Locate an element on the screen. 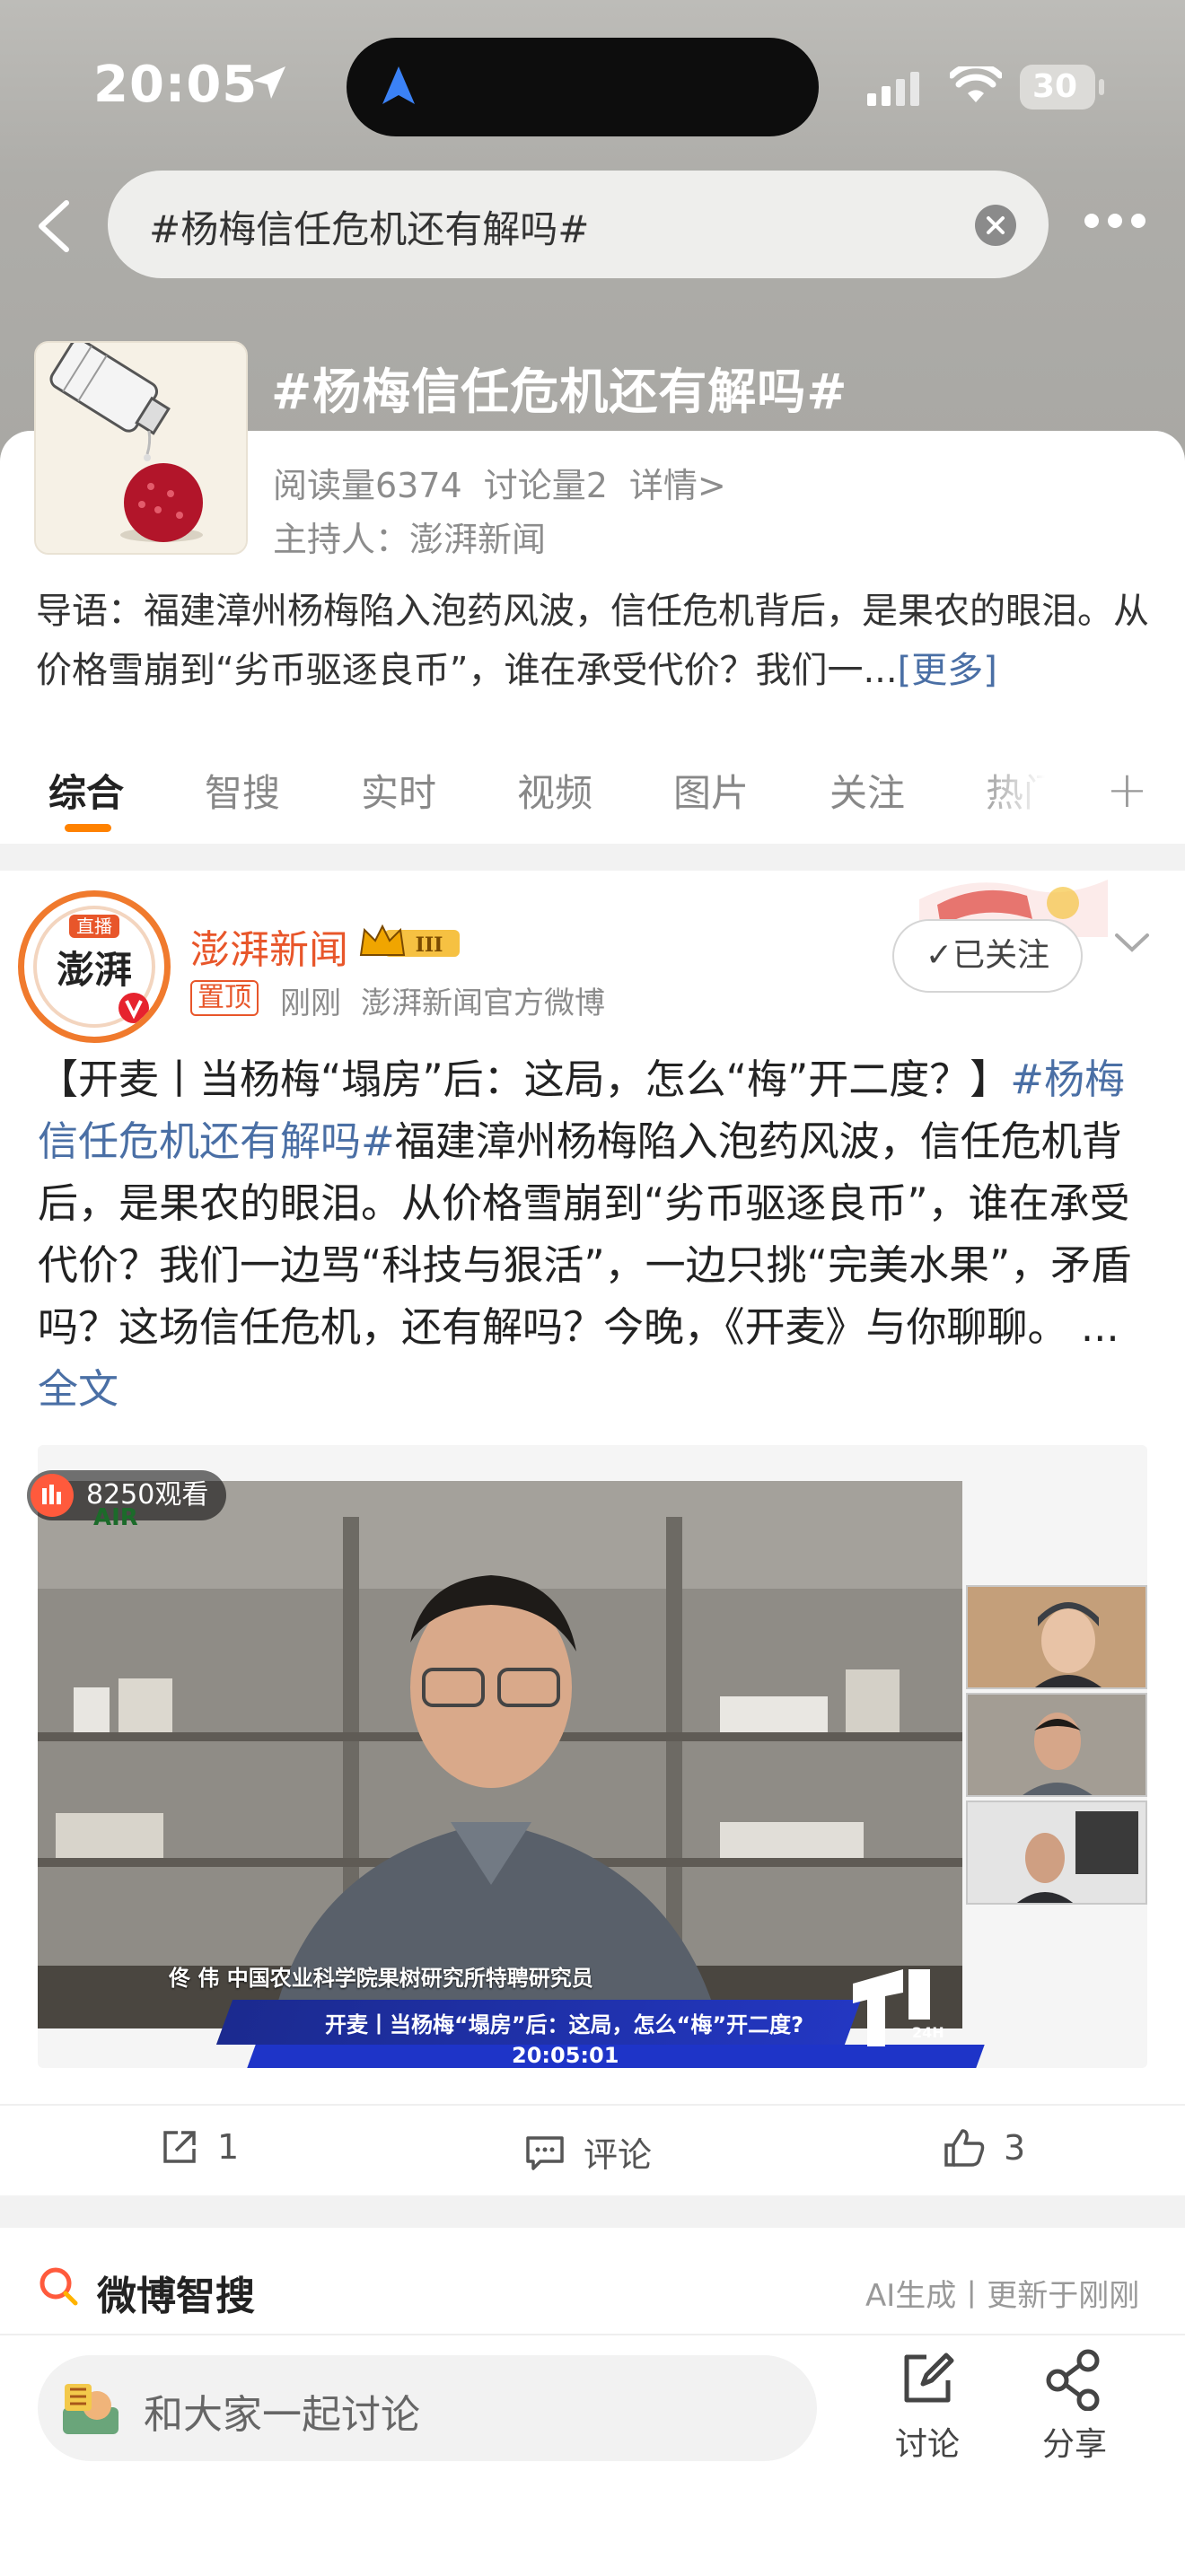 The image size is (1185, 2576). user-avatar-icon is located at coordinates (90, 2409).